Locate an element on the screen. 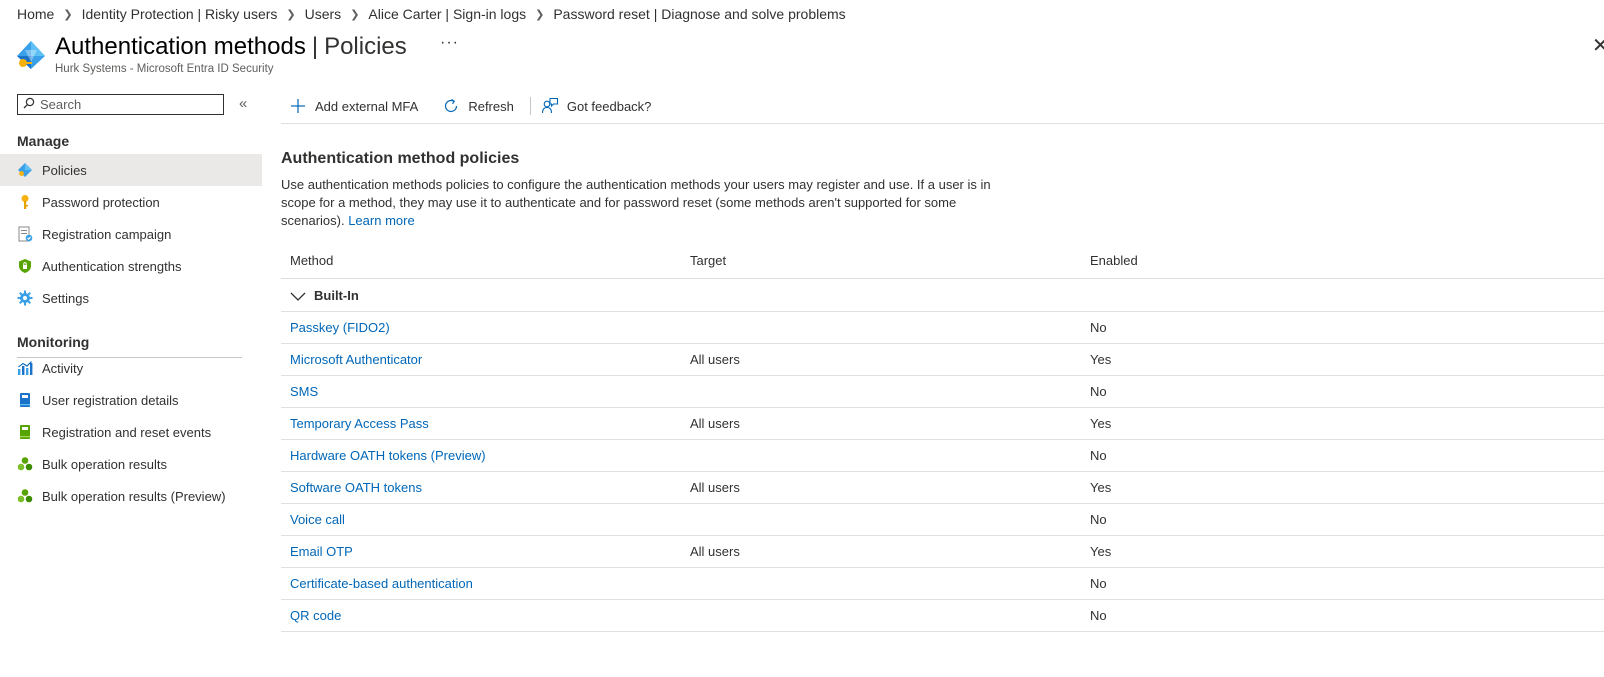 The height and width of the screenshot is (677, 1604). column-header-target: Target is located at coordinates (708, 260).